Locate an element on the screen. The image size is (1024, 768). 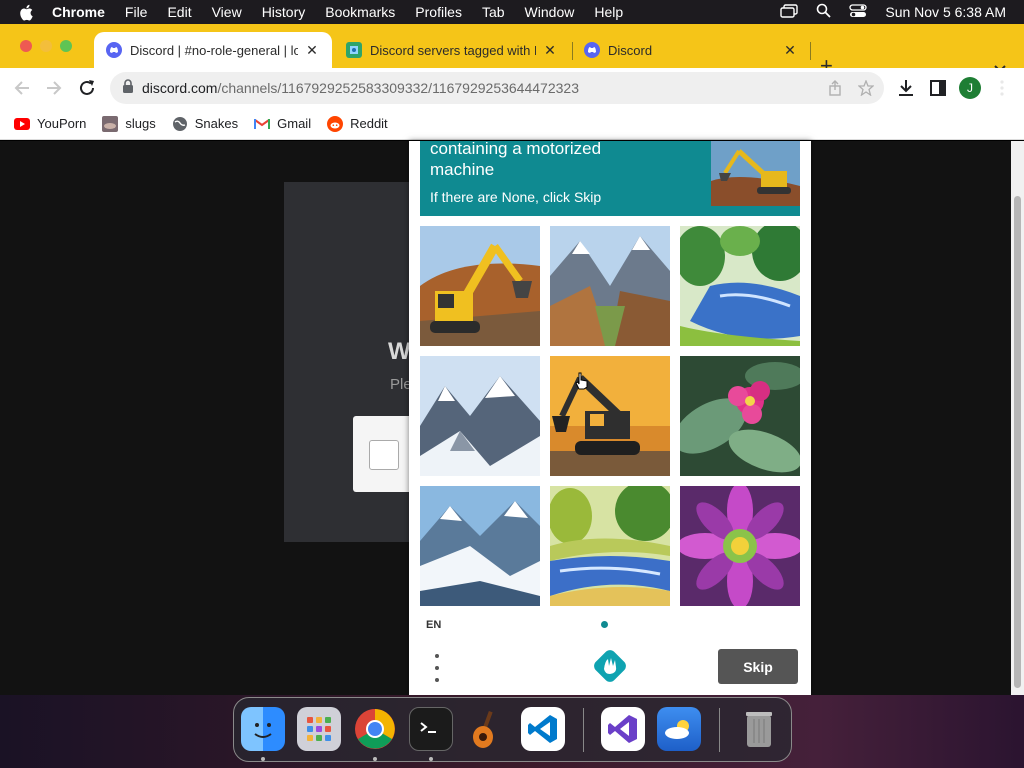
weather-icon is located at coordinates (679, 729).